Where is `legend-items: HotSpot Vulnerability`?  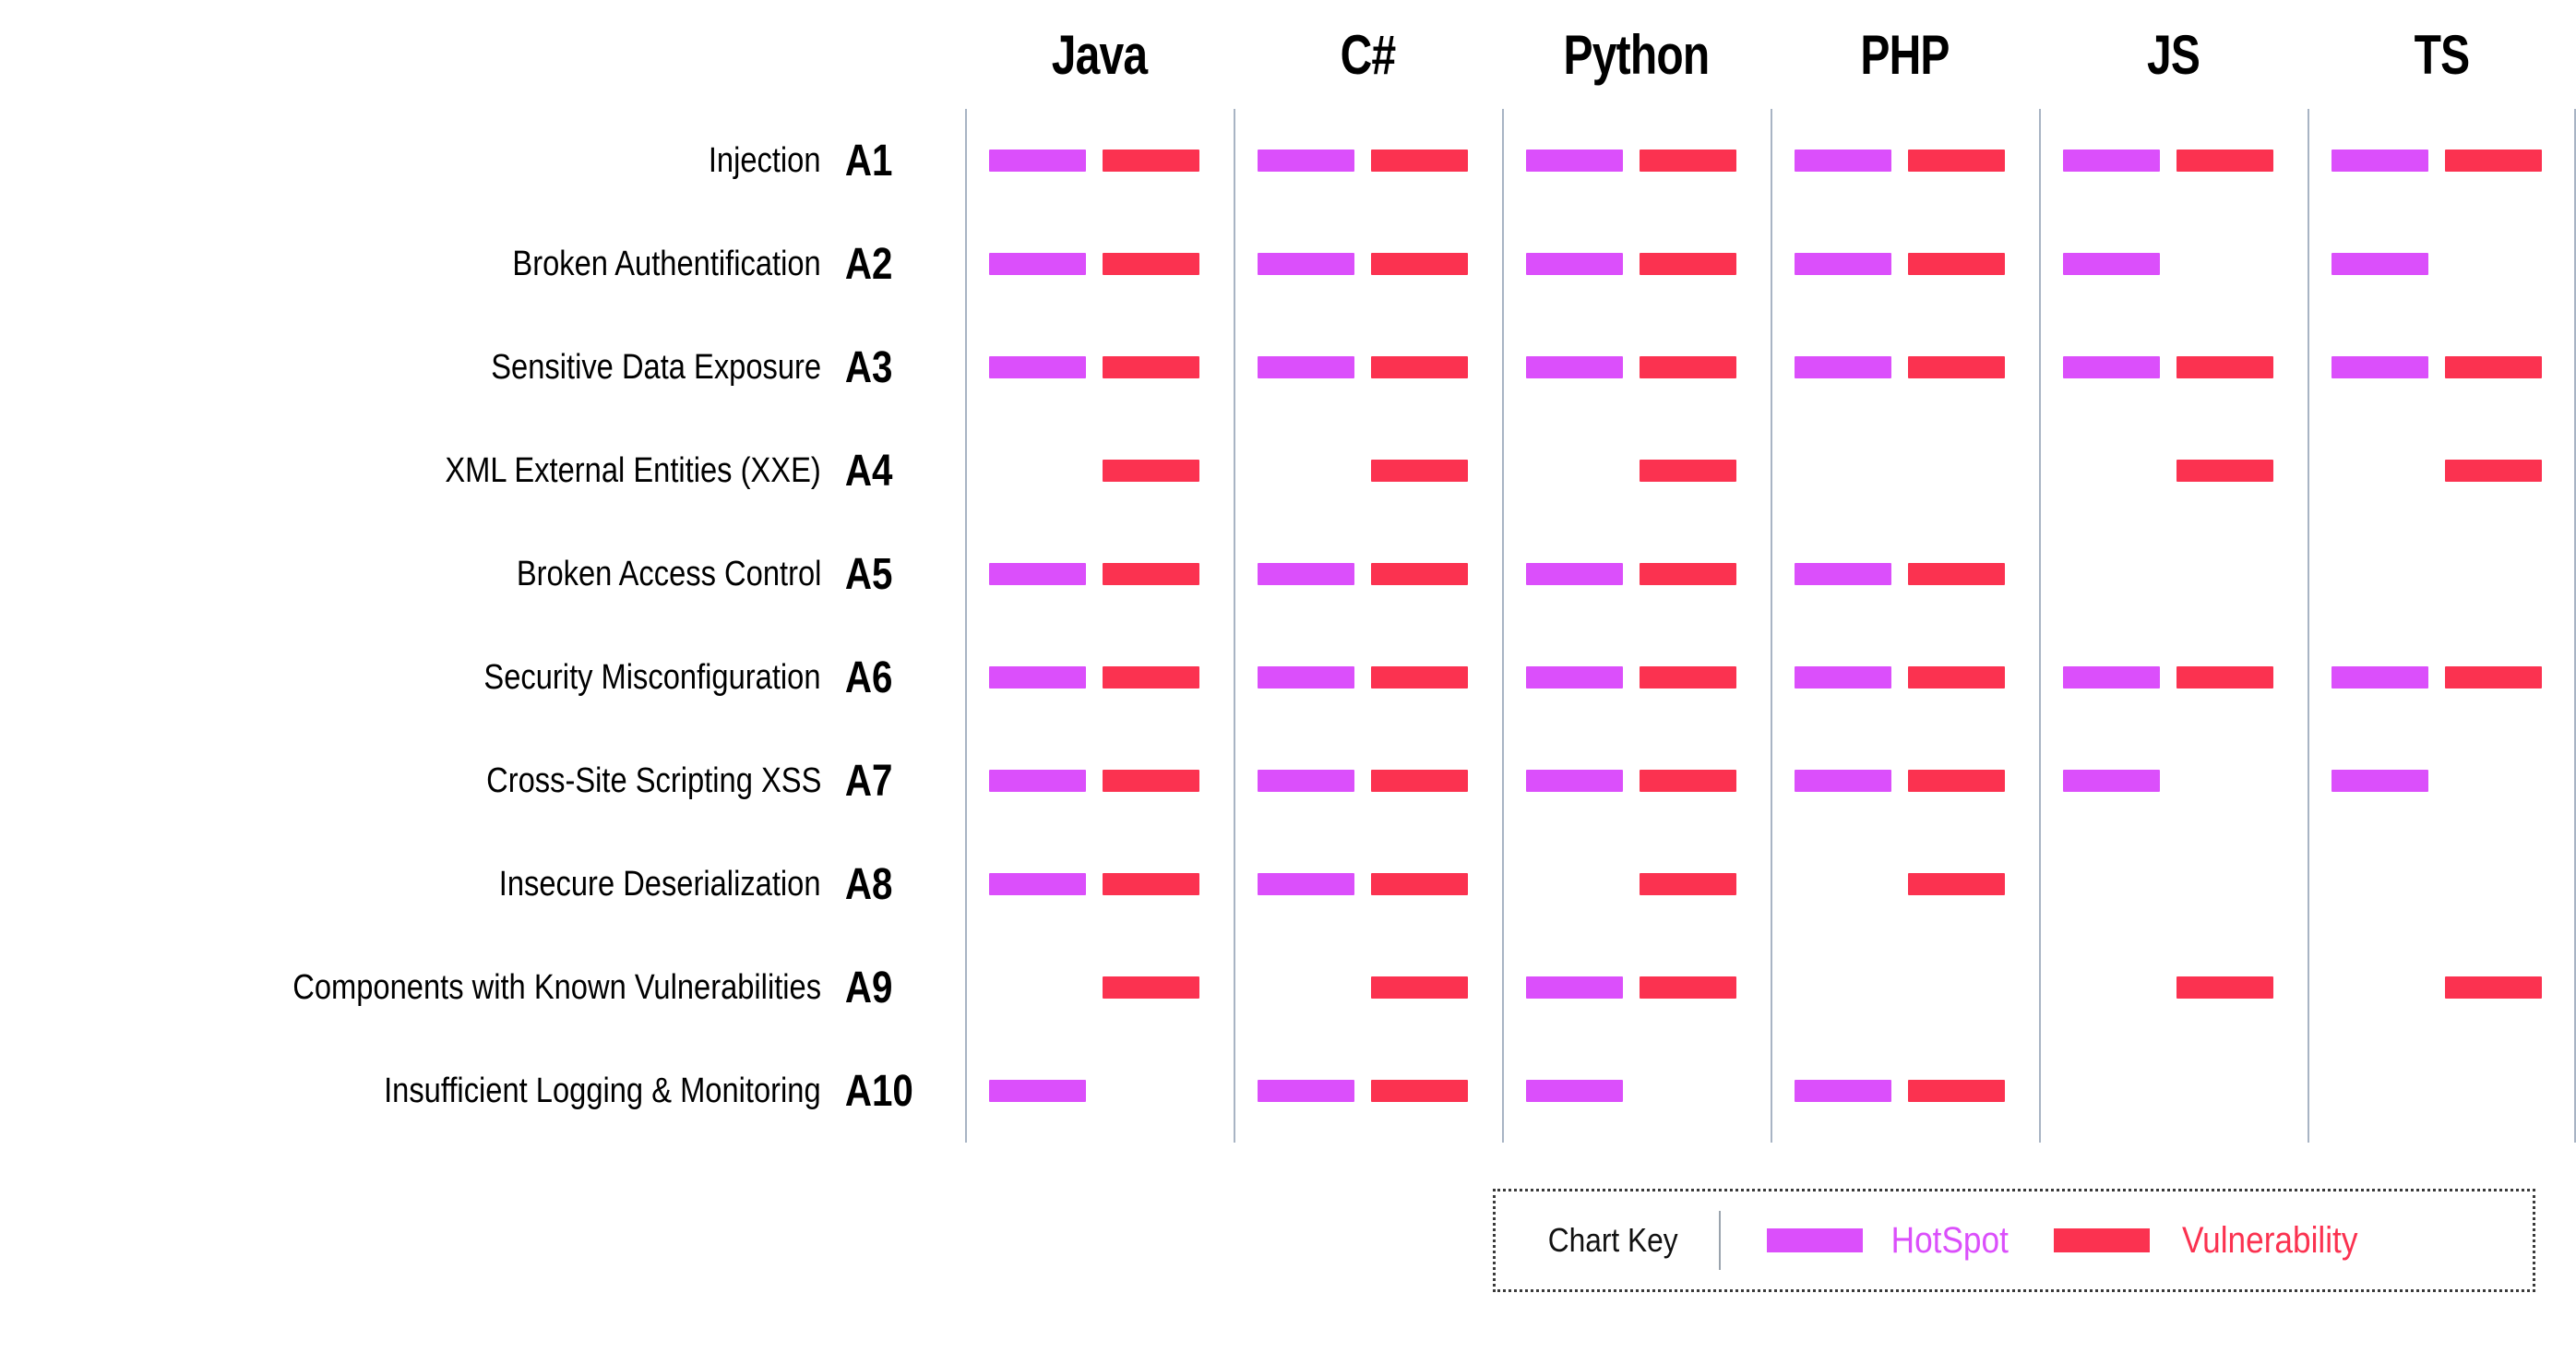
legend-items: HotSpot Vulnerability is located at coordinates (2049, 1241).